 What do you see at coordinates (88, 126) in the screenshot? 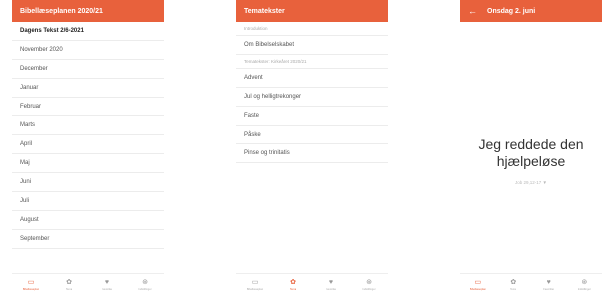
I see `list-item-month: Marts` at bounding box center [88, 126].